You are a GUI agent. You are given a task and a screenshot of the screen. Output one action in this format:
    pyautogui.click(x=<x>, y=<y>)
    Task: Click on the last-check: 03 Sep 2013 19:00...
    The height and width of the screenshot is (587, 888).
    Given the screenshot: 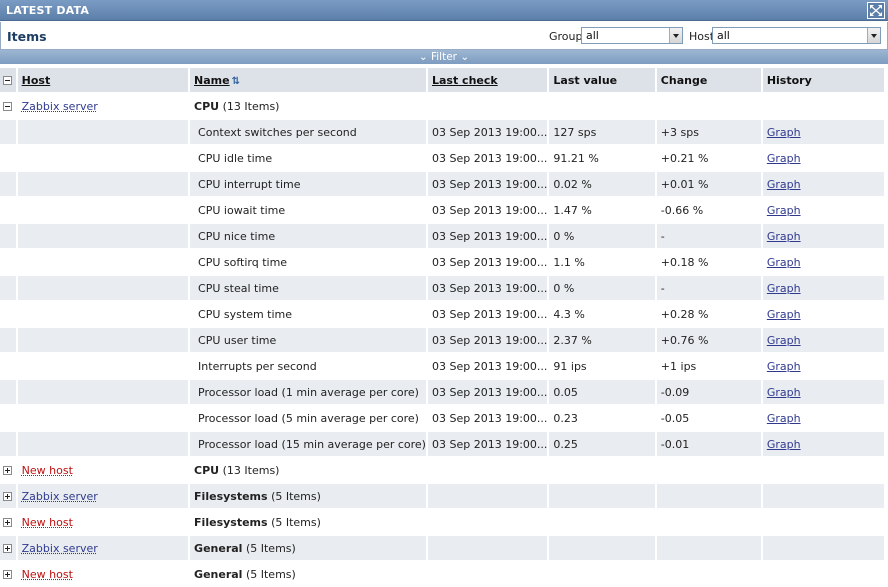 What is the action you would take?
    pyautogui.click(x=487, y=132)
    